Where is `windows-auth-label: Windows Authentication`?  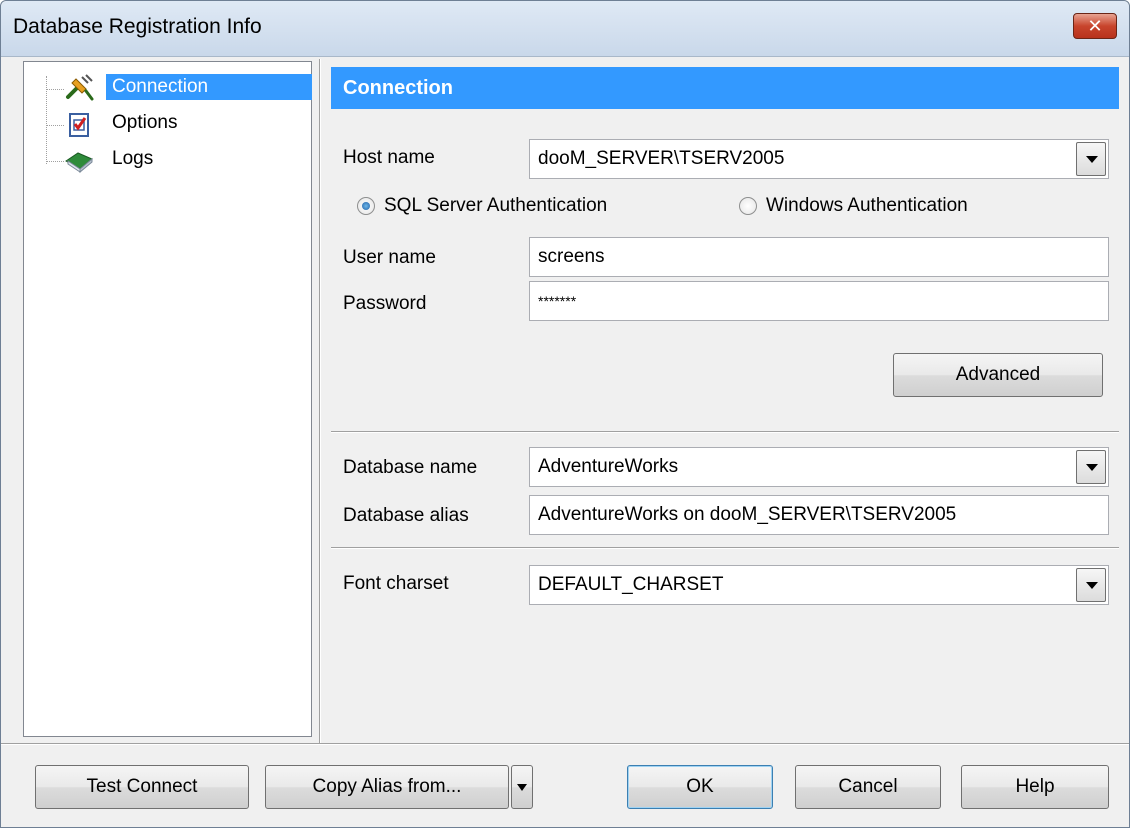 windows-auth-label: Windows Authentication is located at coordinates (867, 205).